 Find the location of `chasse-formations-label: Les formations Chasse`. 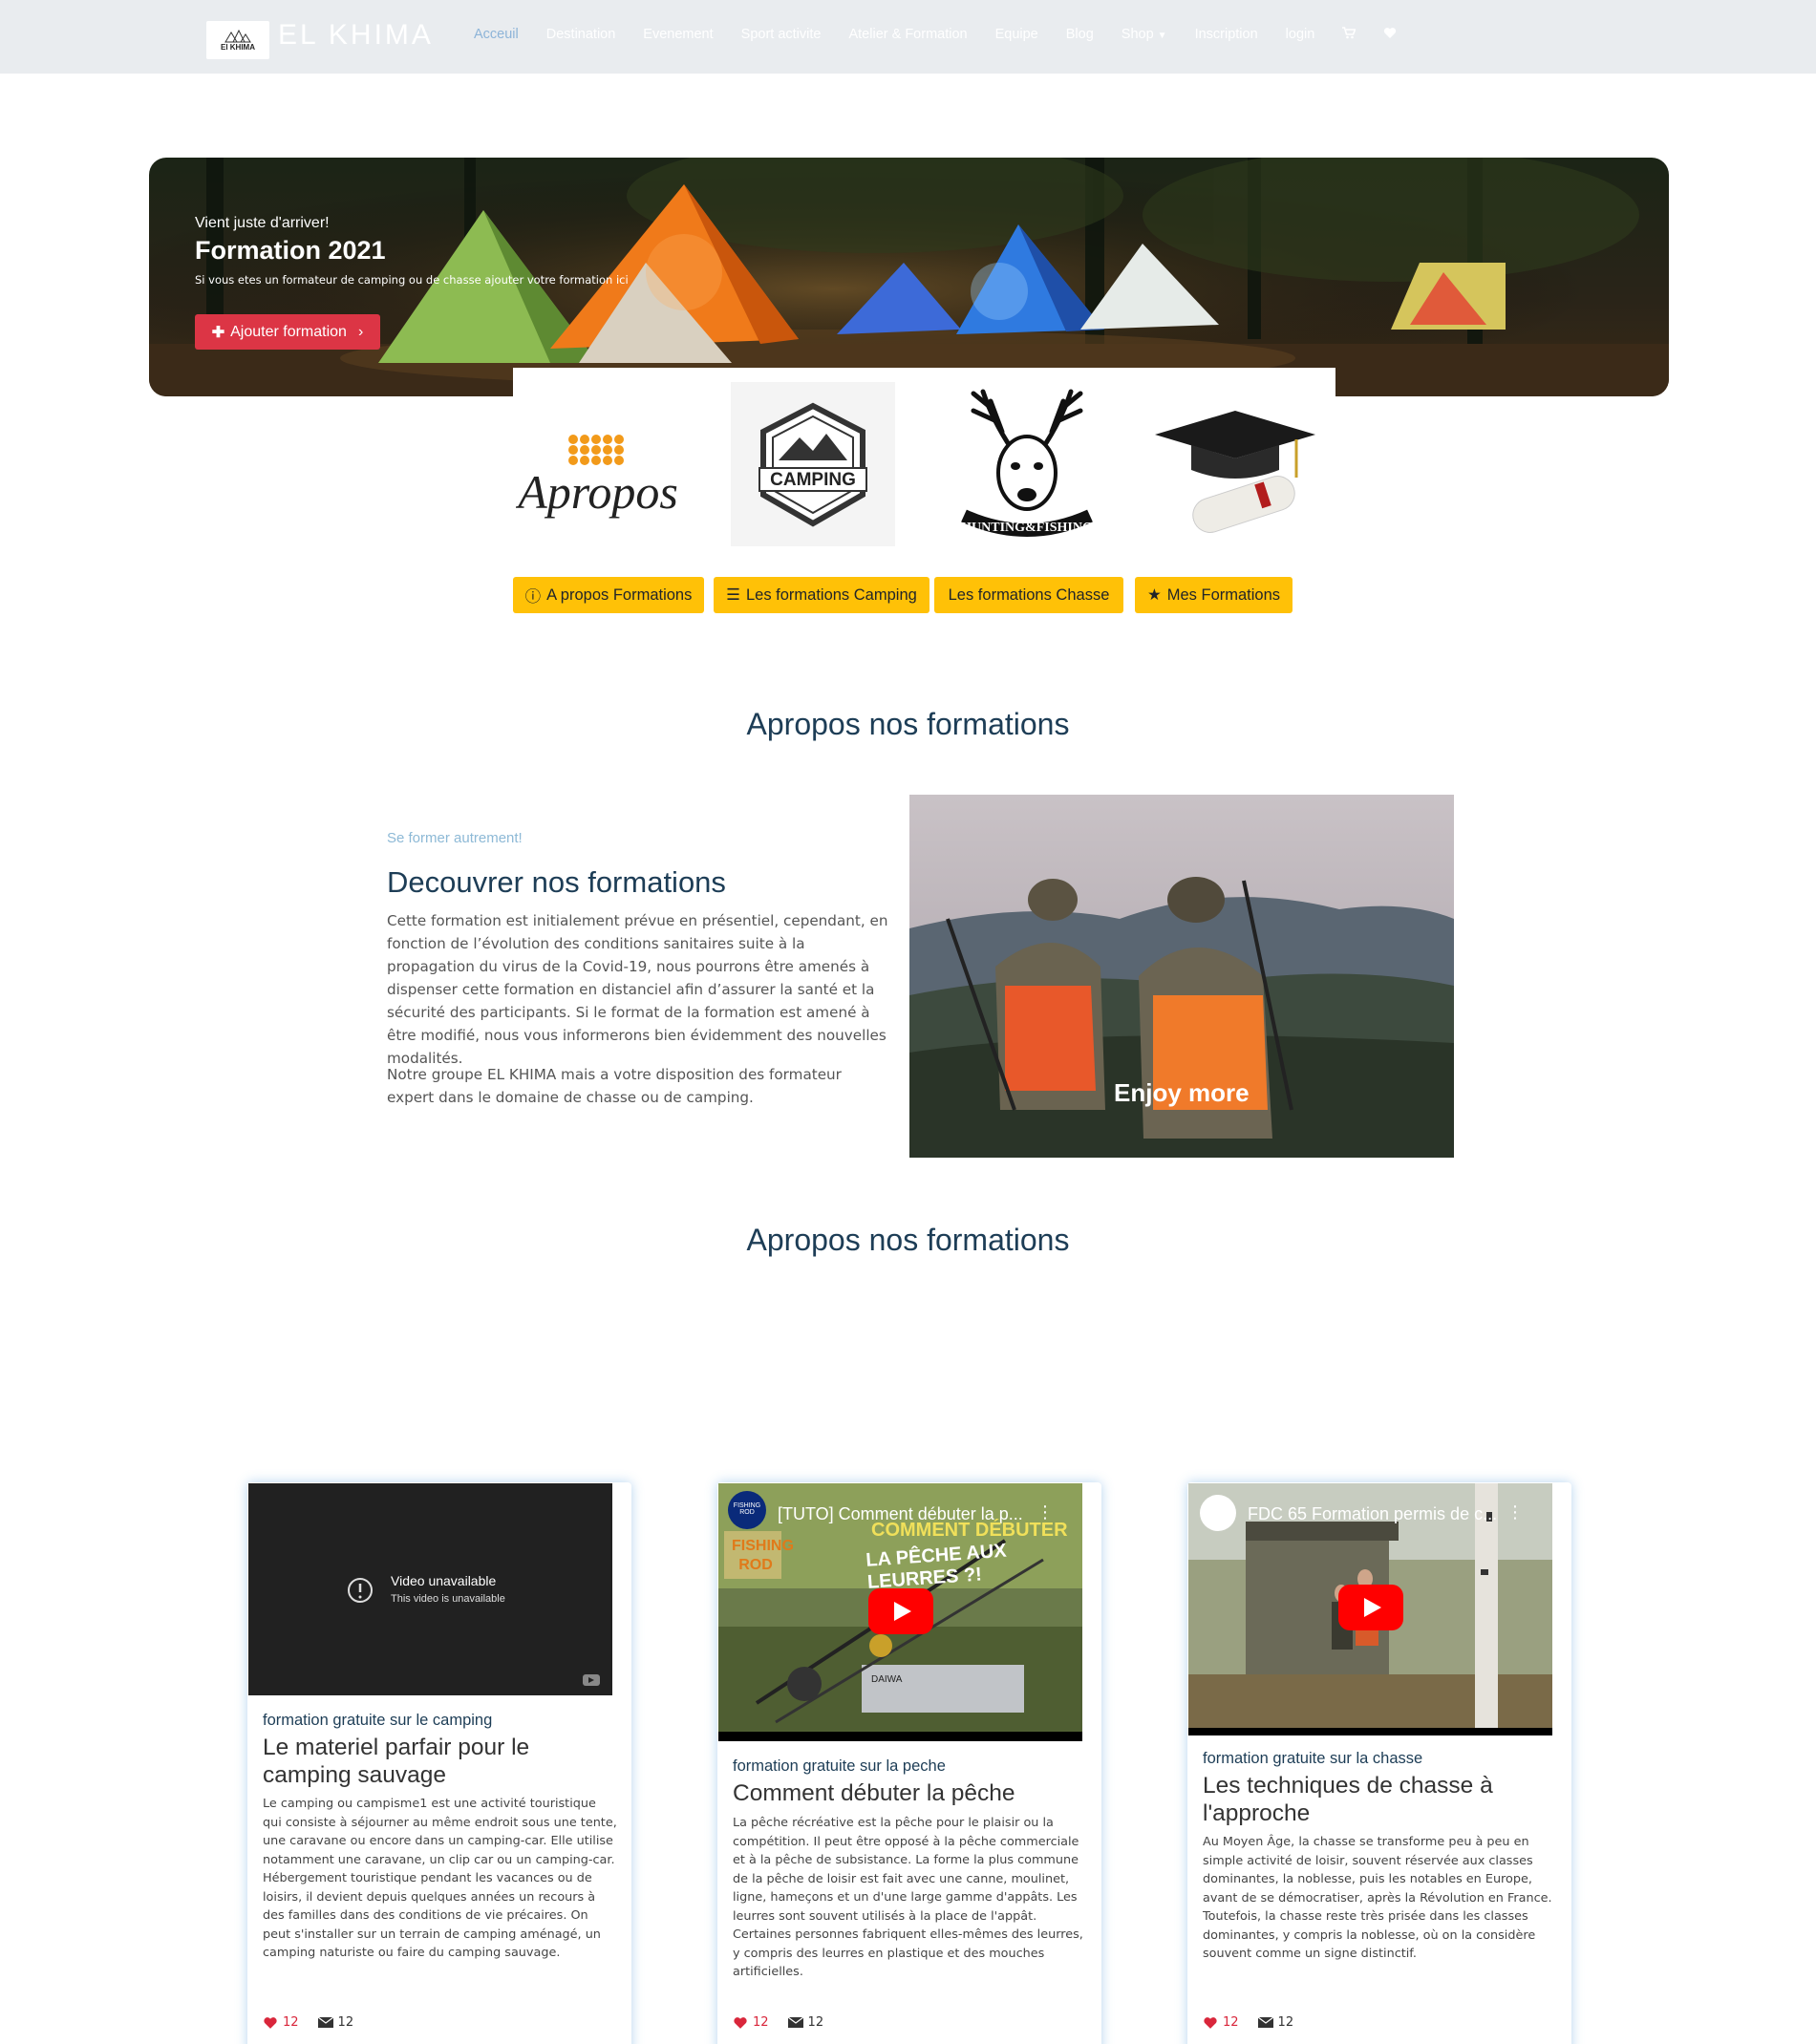

chasse-formations-label: Les formations Chasse is located at coordinates (1029, 595).